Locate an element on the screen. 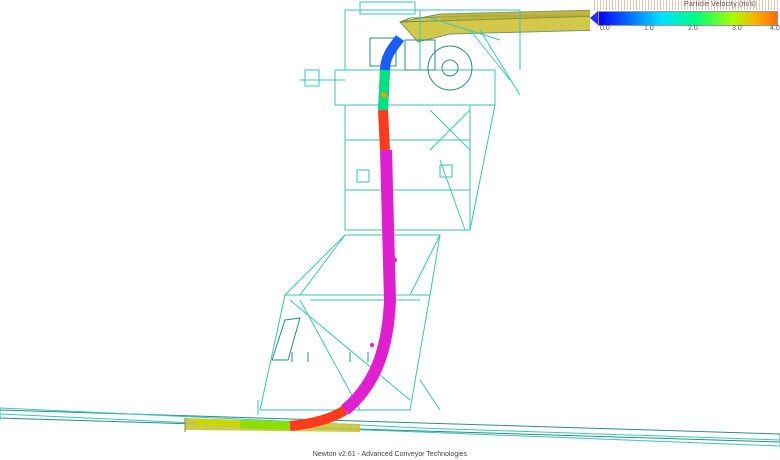  receiving-conveyor is located at coordinates (390, 427).